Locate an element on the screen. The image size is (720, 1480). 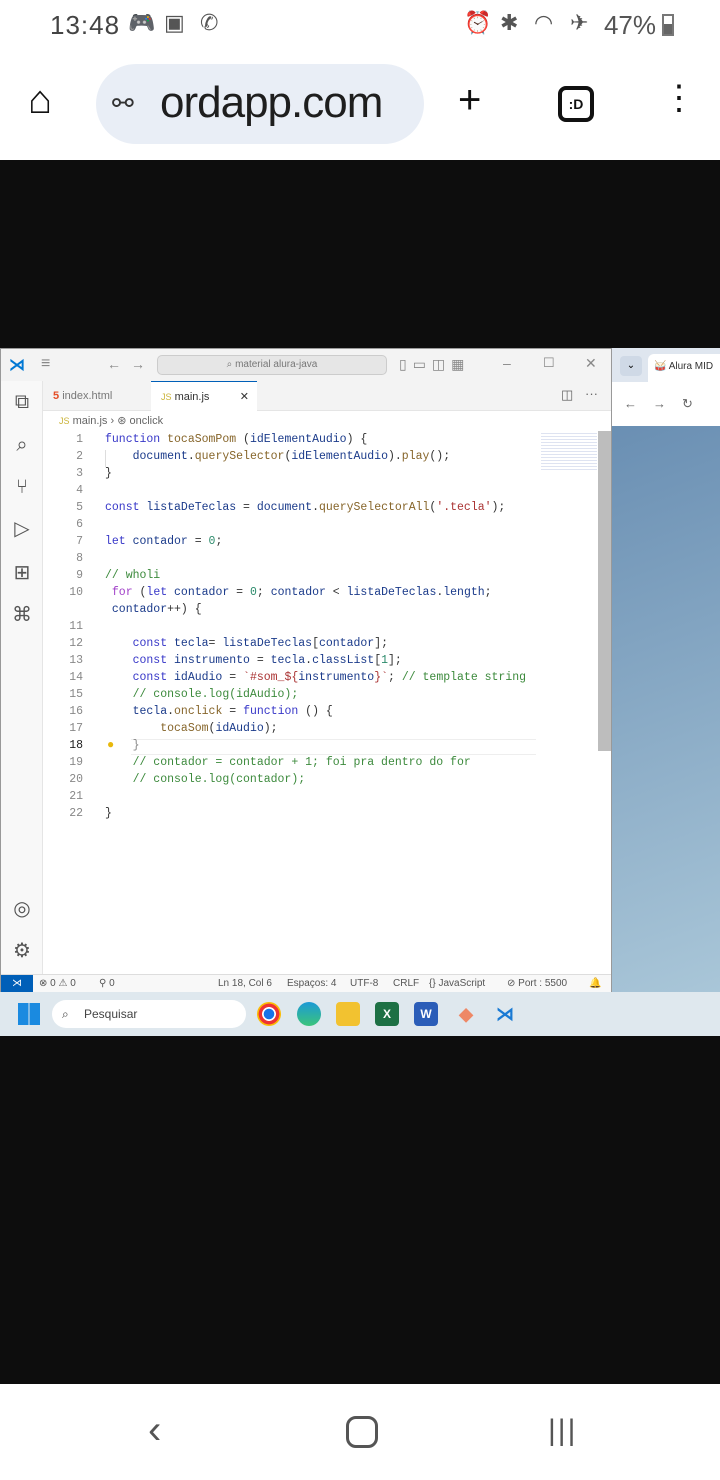
code-token: tecla is located at coordinates (288, 660).